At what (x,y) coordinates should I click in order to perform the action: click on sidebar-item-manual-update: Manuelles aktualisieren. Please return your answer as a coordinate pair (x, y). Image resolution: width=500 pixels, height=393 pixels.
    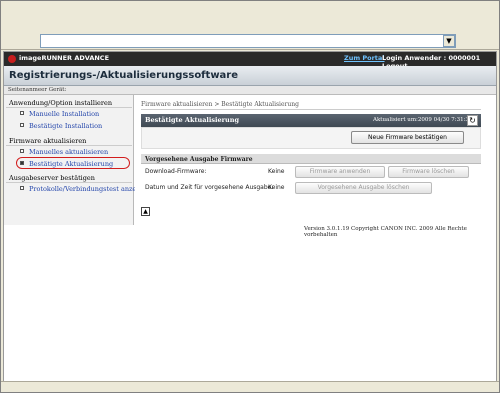
    Looking at the image, I should click on (68, 152).